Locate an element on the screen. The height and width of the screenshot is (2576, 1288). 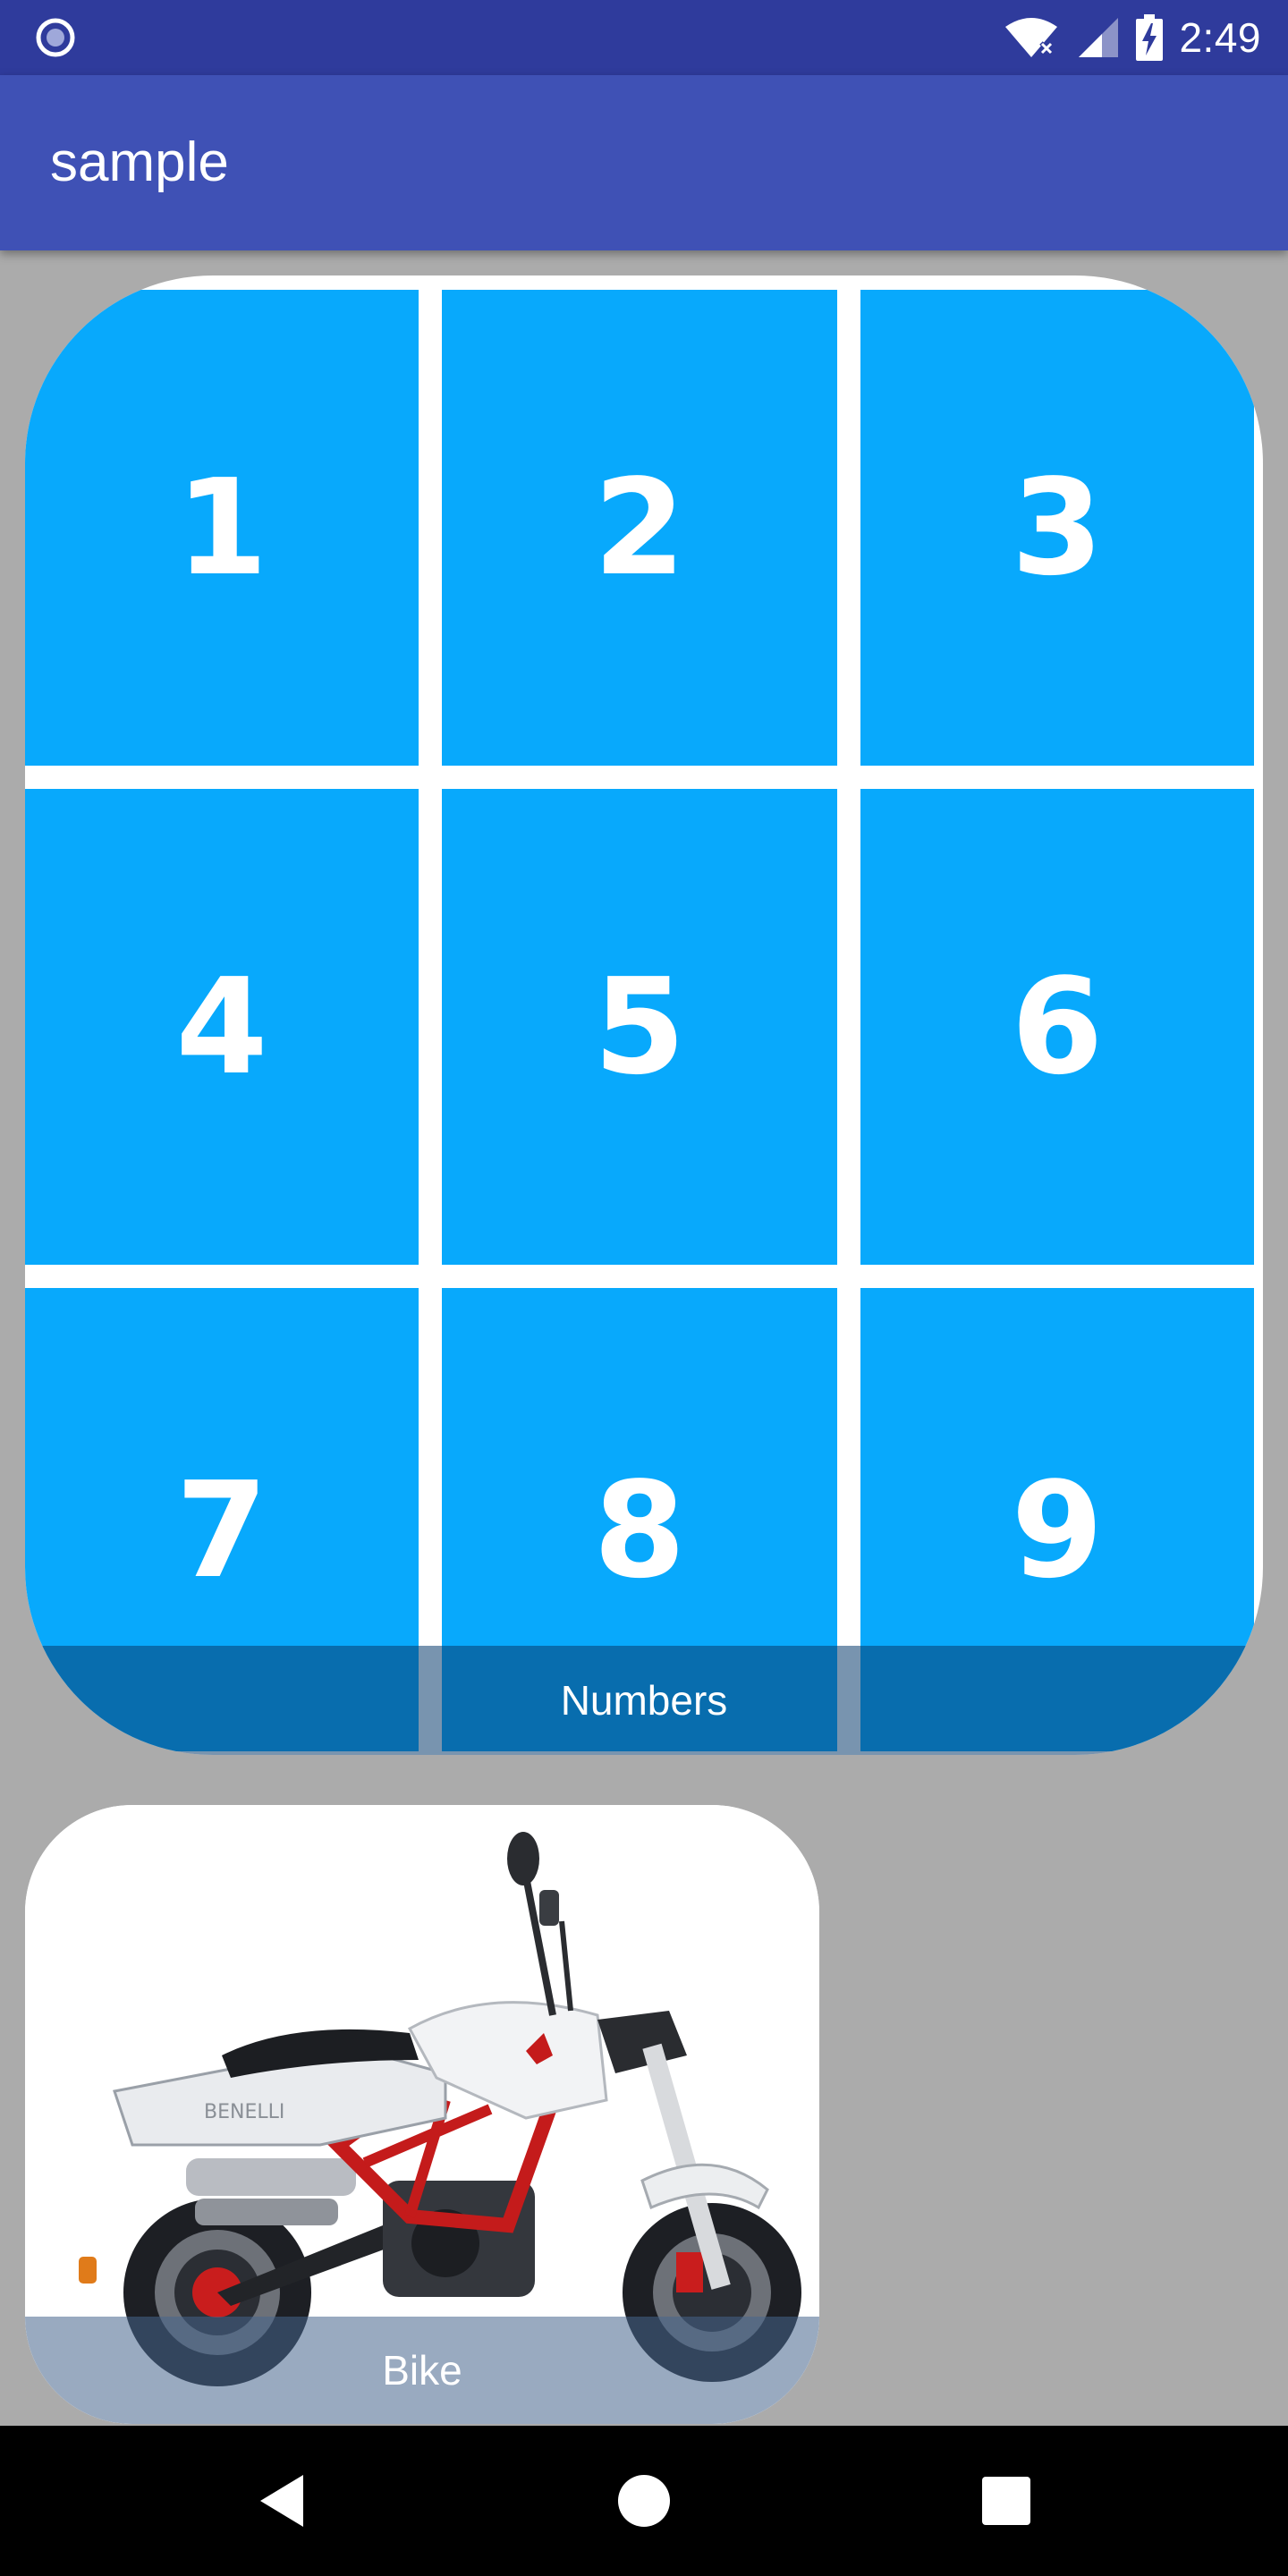
status-time: 2:49 is located at coordinates (1220, 37).